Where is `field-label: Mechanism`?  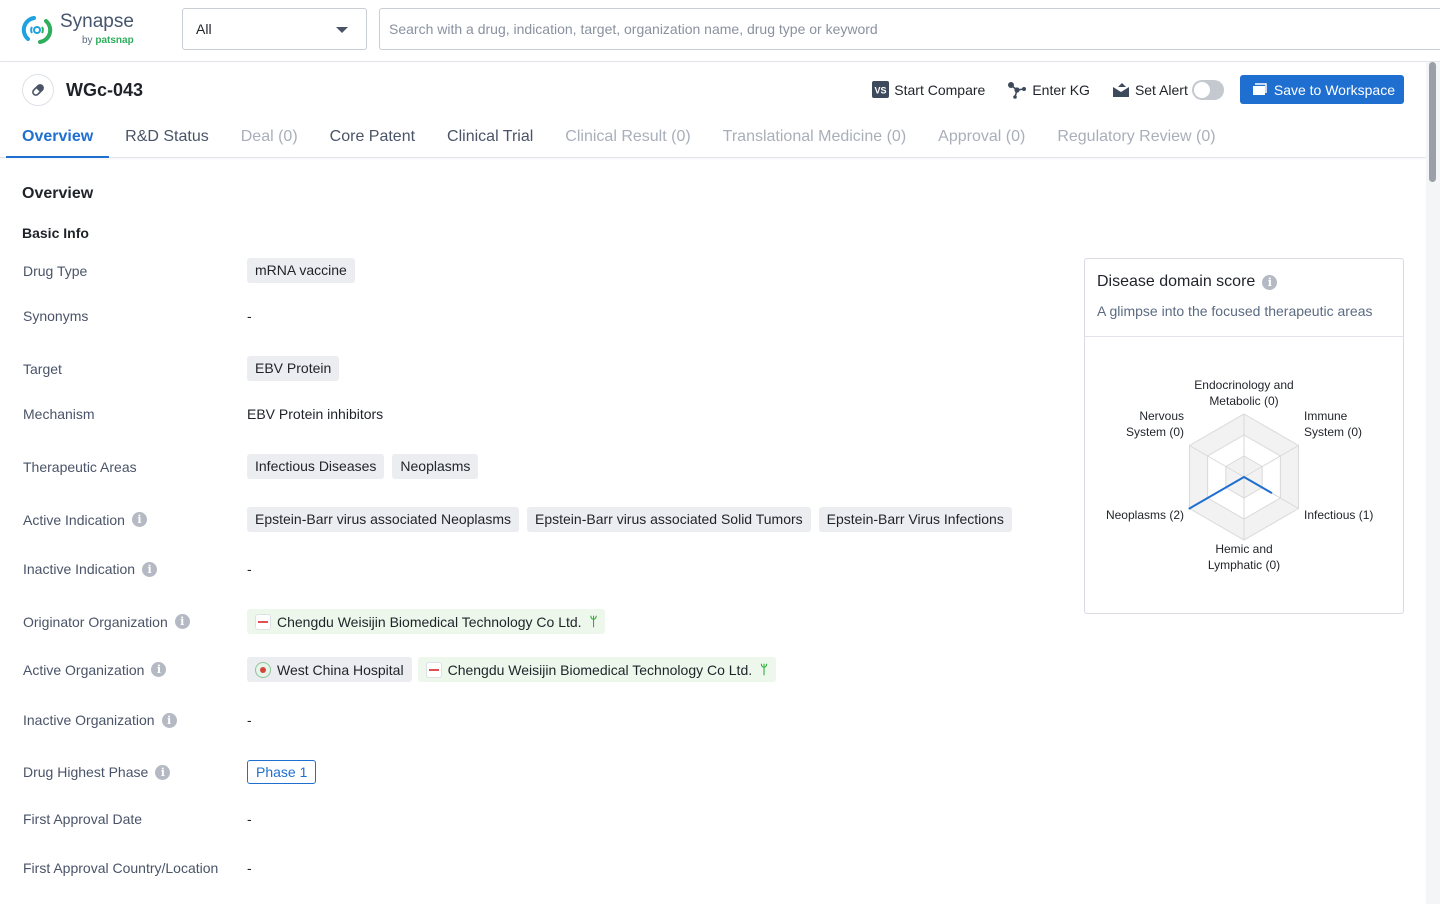
field-label: Mechanism is located at coordinates (59, 414).